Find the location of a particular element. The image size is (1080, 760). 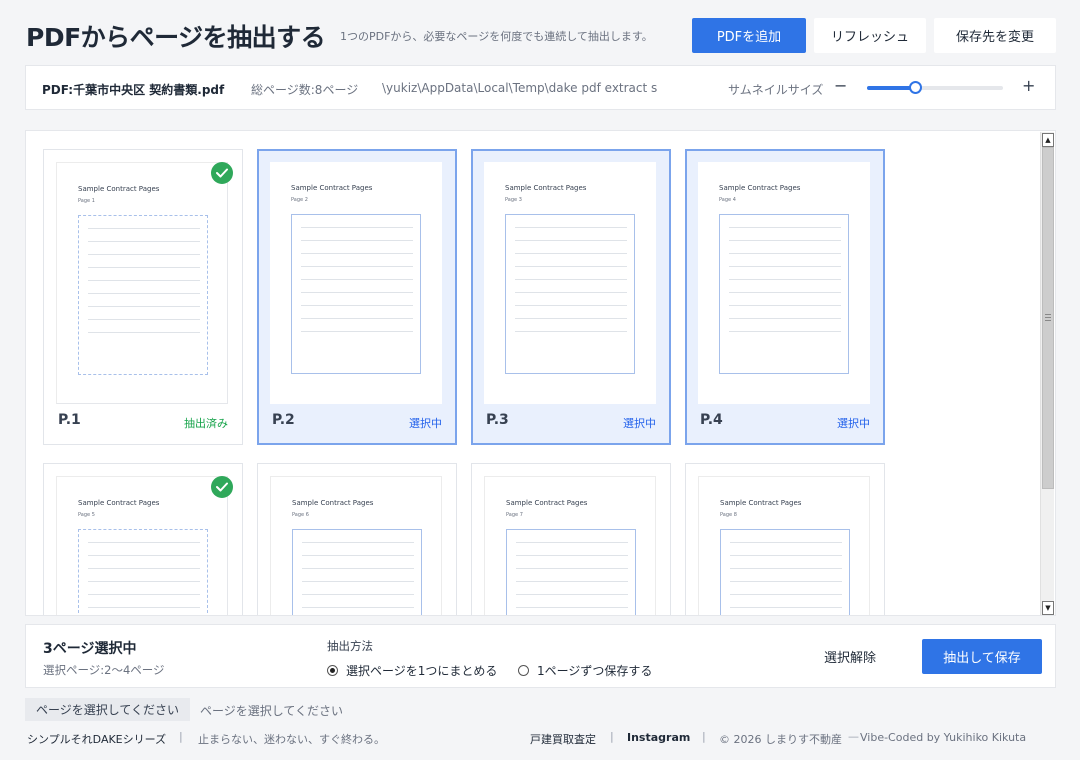

page-card-8: Sample Contract PagesPage 8P.8 is located at coordinates (785, 539).